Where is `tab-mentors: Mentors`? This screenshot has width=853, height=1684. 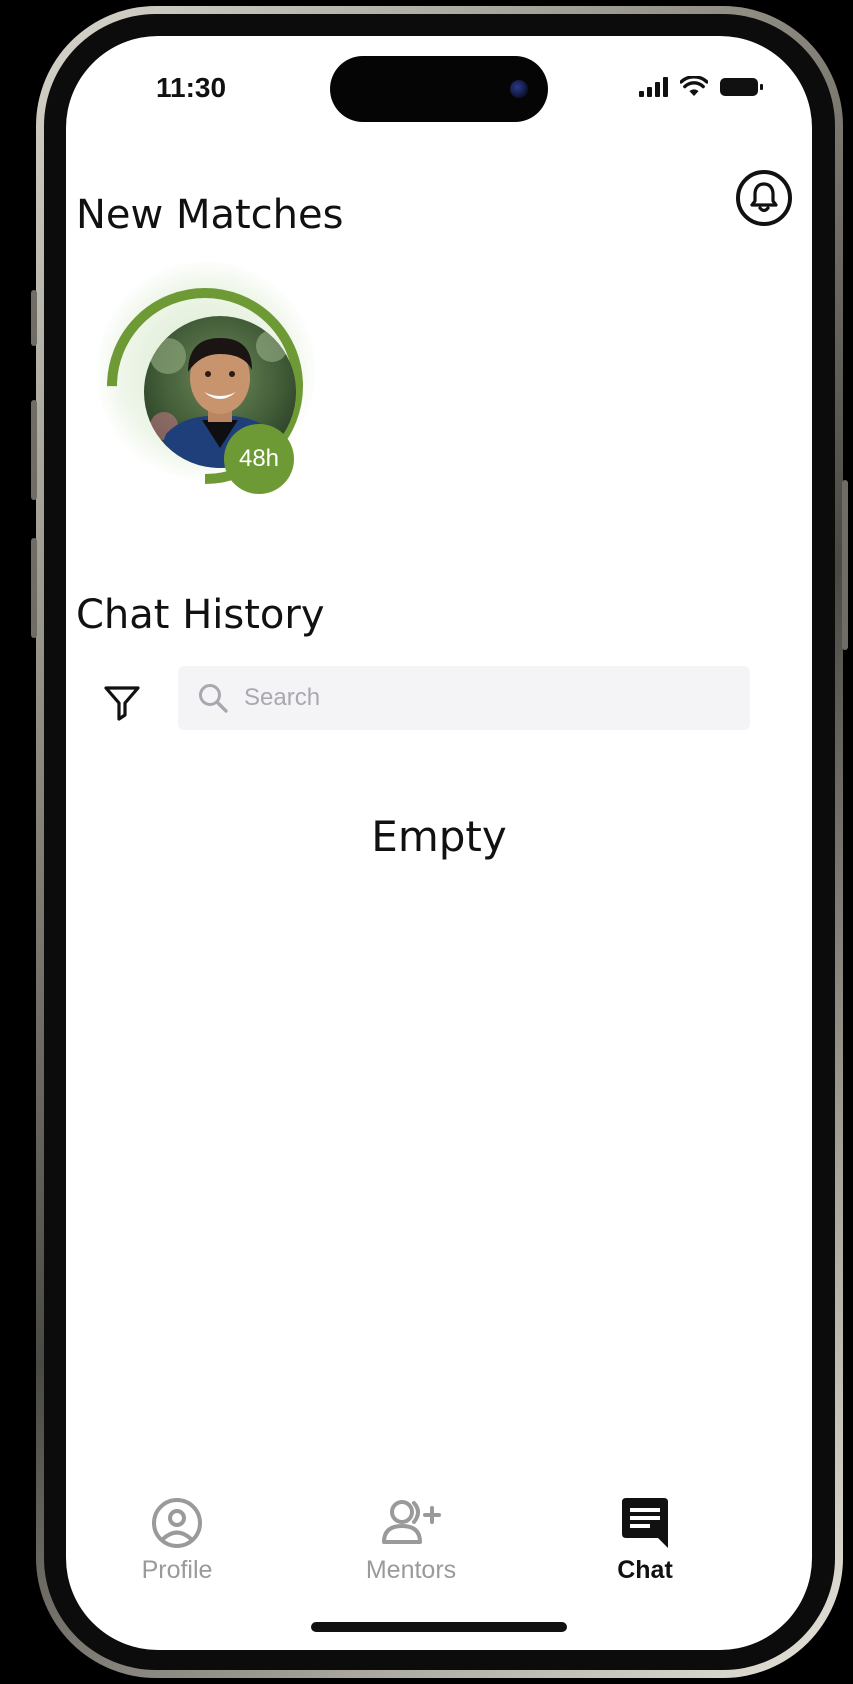 tab-mentors: Mentors is located at coordinates (411, 1540).